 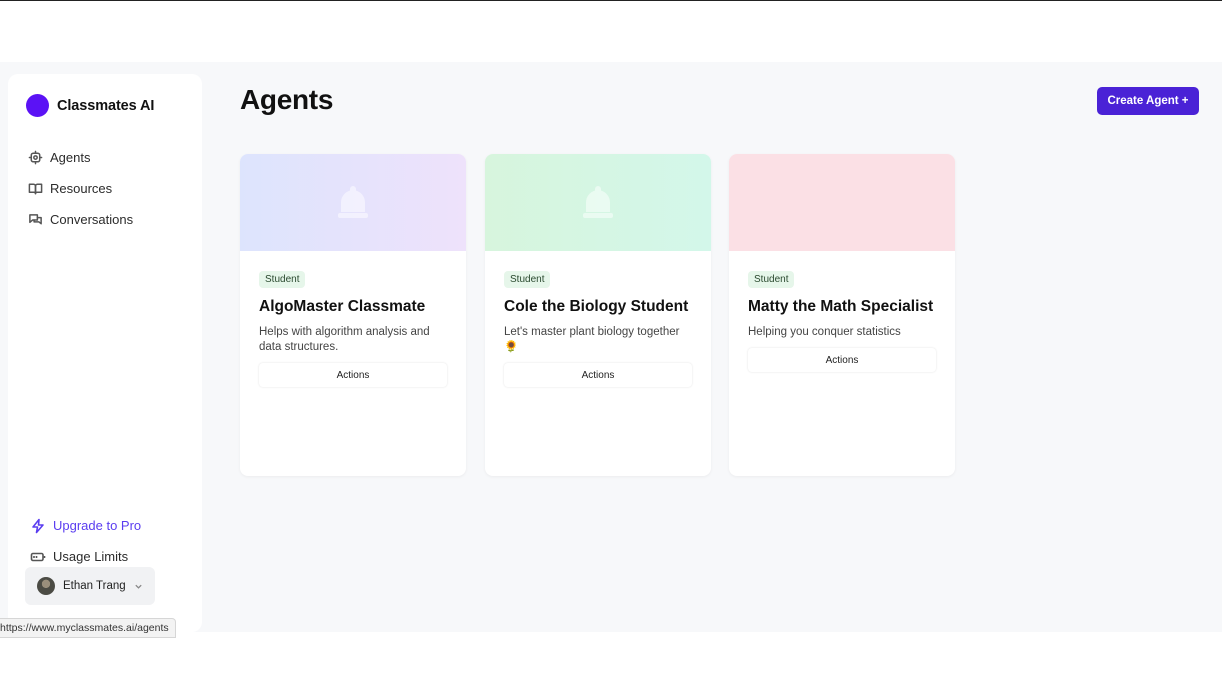 What do you see at coordinates (35, 189) in the screenshot?
I see `book-icon` at bounding box center [35, 189].